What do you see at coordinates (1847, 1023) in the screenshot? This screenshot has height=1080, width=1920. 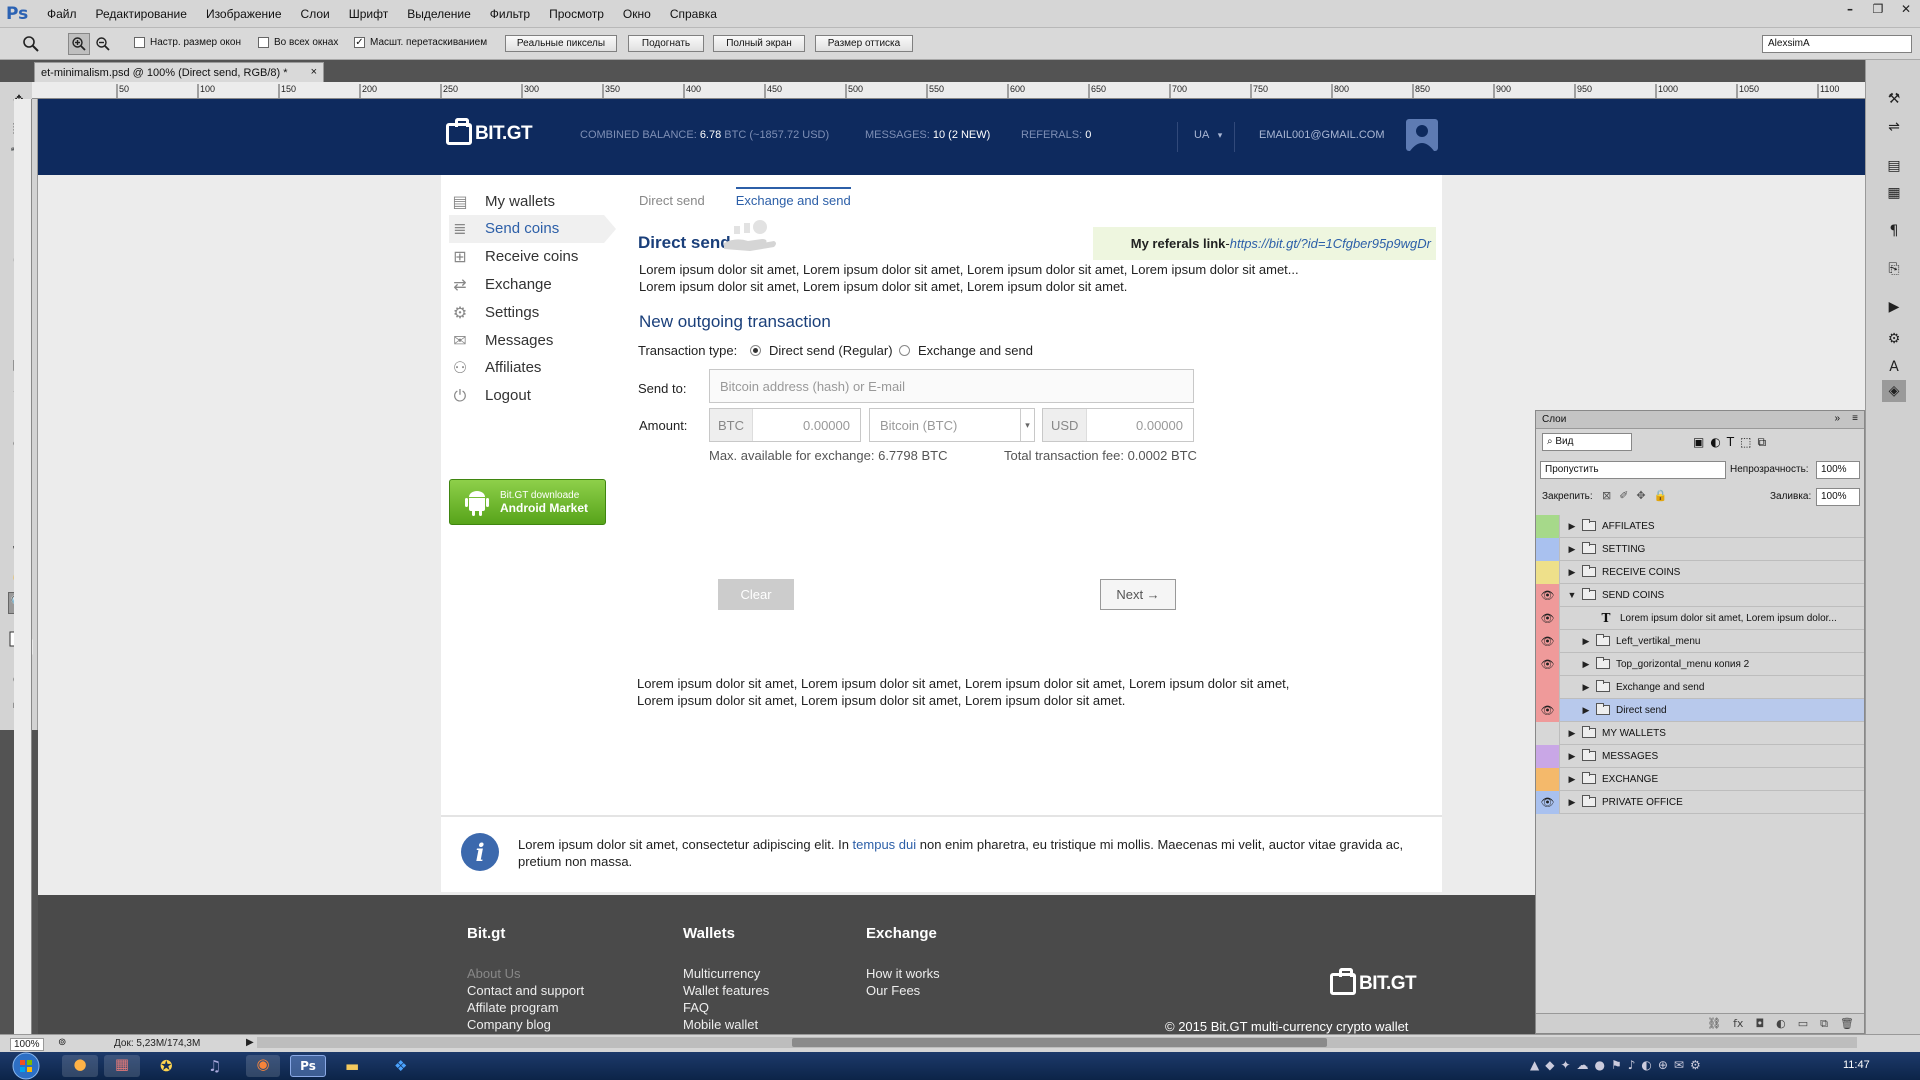 I see `delete-layer-icon: 🗑` at bounding box center [1847, 1023].